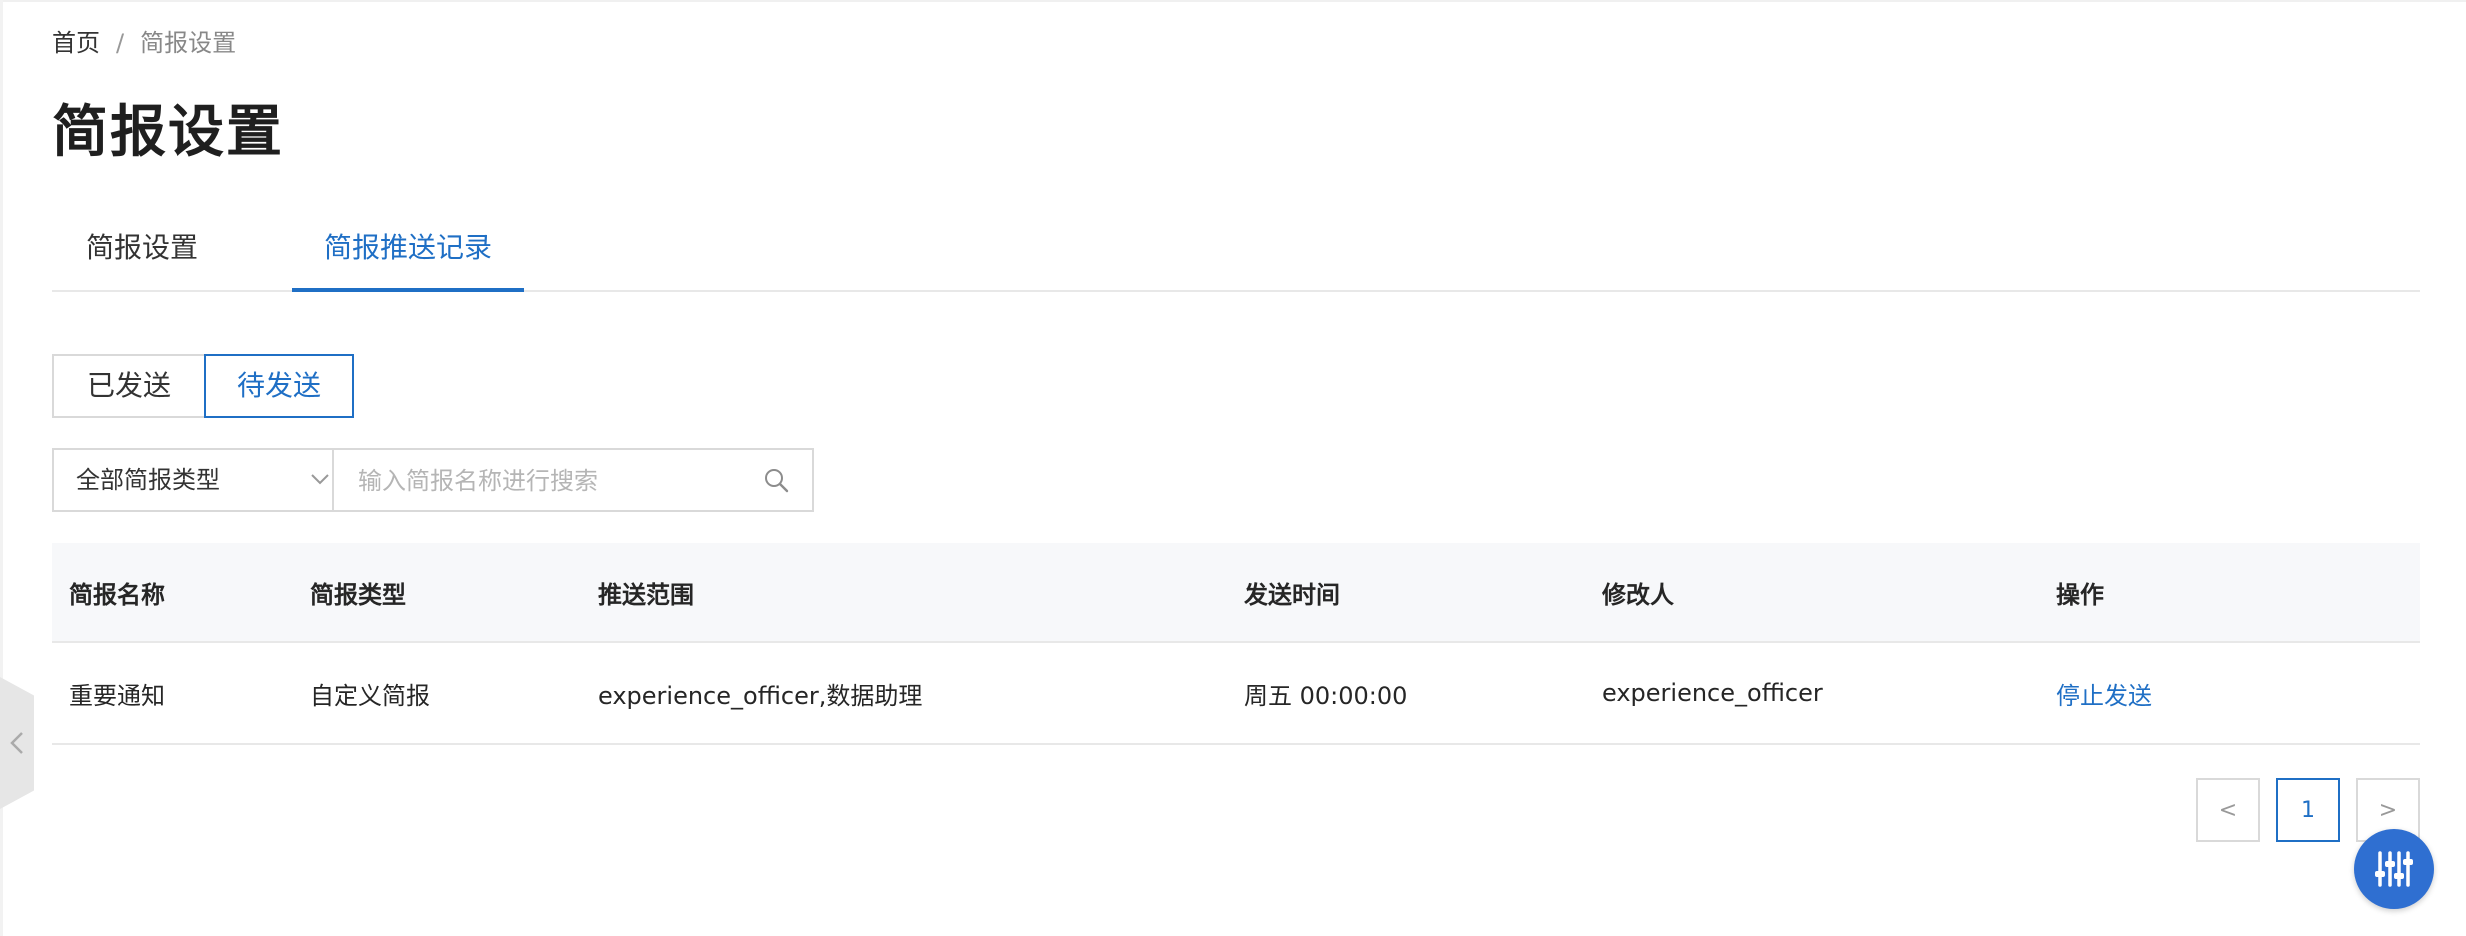 The width and height of the screenshot is (2466, 936). I want to click on column-header-modifier: 修改人, so click(1638, 594).